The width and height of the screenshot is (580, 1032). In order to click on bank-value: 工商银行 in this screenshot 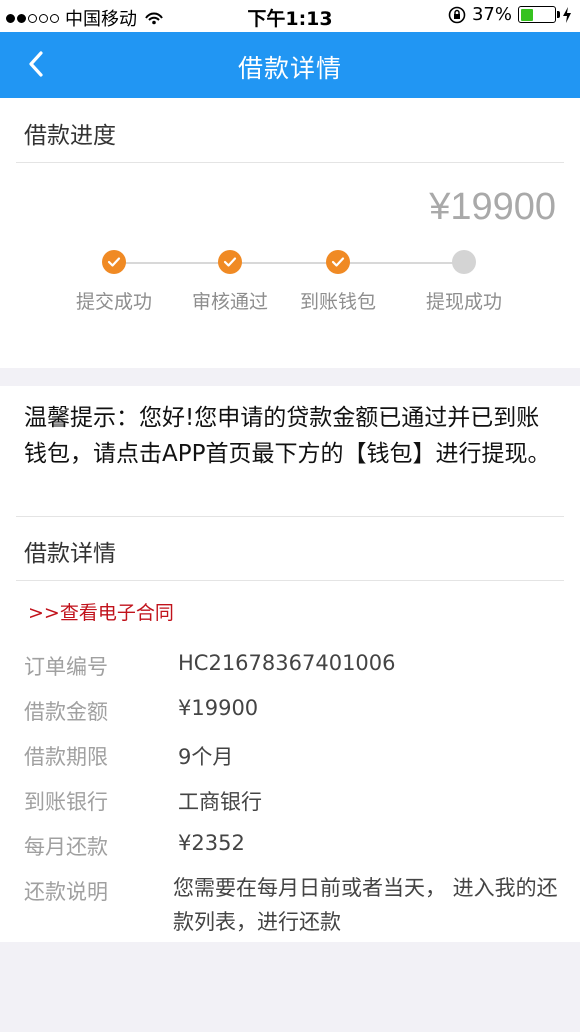, I will do `click(220, 802)`.